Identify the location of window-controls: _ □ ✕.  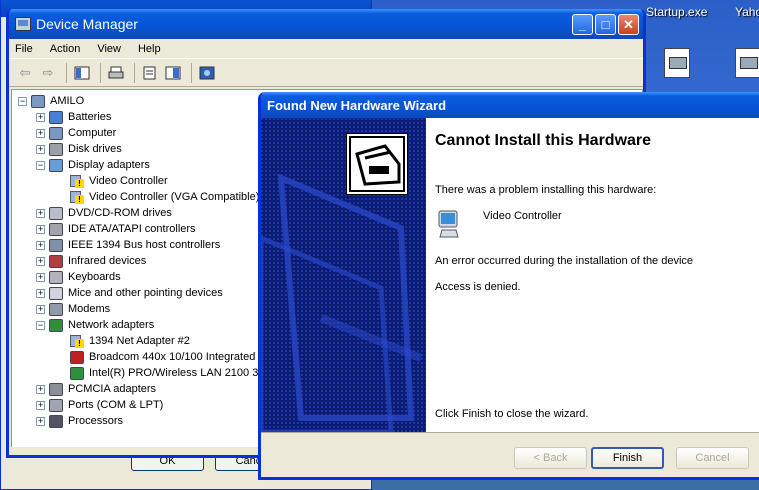
(605, 24).